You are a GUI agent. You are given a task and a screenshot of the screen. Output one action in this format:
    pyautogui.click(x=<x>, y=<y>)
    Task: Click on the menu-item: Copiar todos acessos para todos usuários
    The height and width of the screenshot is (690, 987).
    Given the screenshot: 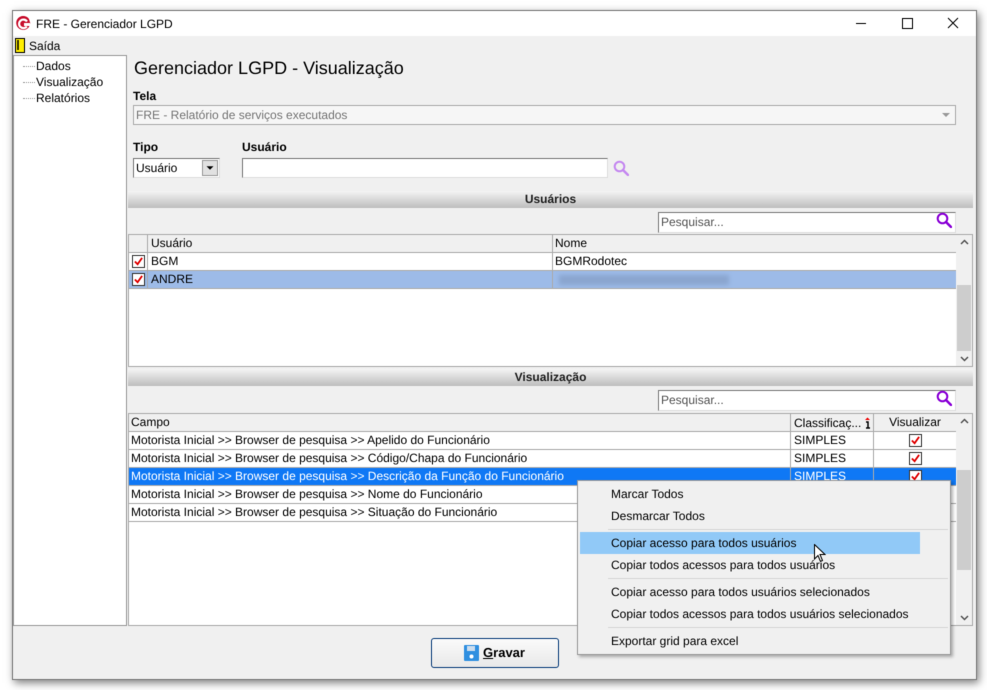 What is the action you would take?
    pyautogui.click(x=750, y=565)
    